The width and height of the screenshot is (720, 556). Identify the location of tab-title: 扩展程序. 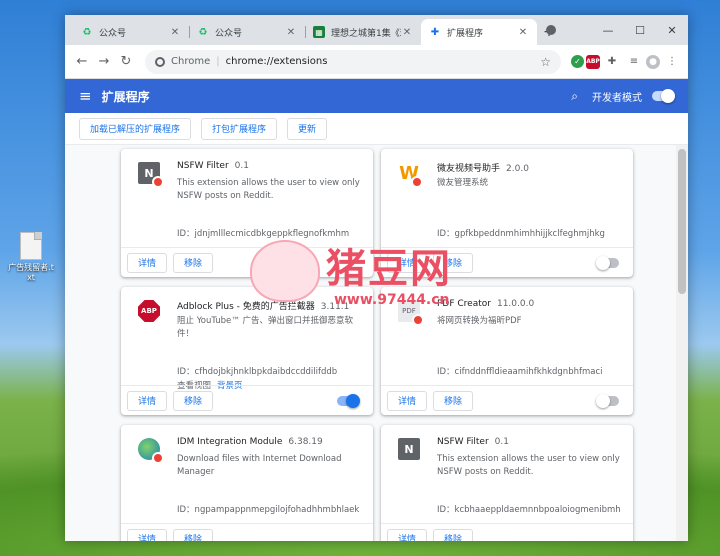
(465, 33).